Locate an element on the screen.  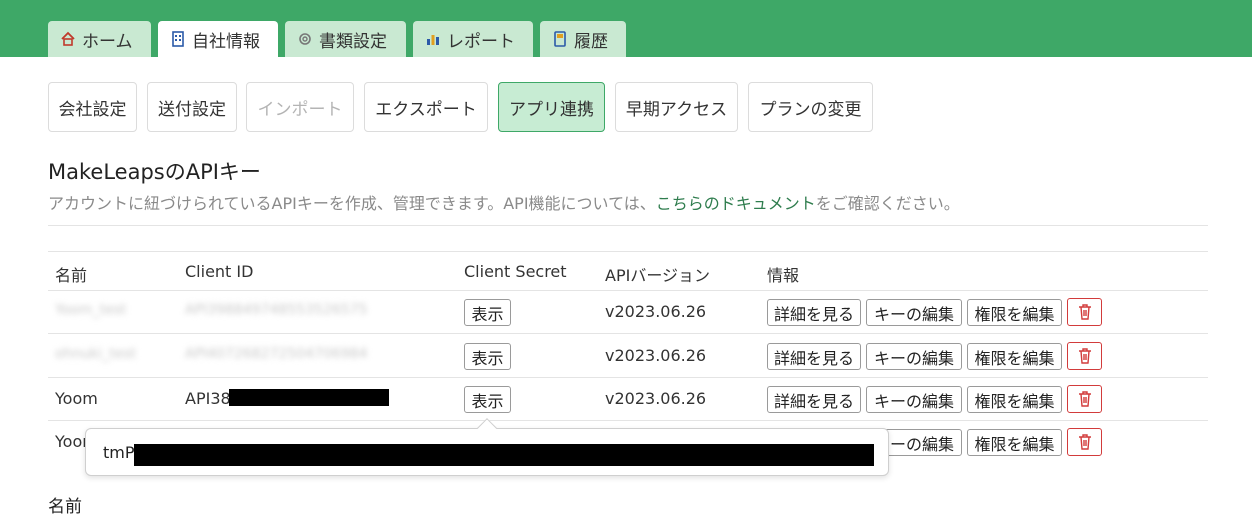
tab-home: ホーム is located at coordinates (99, 39).